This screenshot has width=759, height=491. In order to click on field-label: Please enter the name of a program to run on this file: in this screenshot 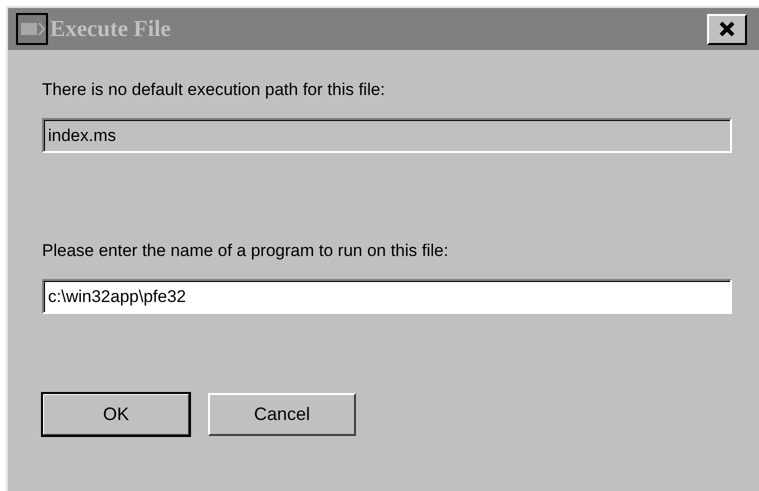, I will do `click(246, 251)`.